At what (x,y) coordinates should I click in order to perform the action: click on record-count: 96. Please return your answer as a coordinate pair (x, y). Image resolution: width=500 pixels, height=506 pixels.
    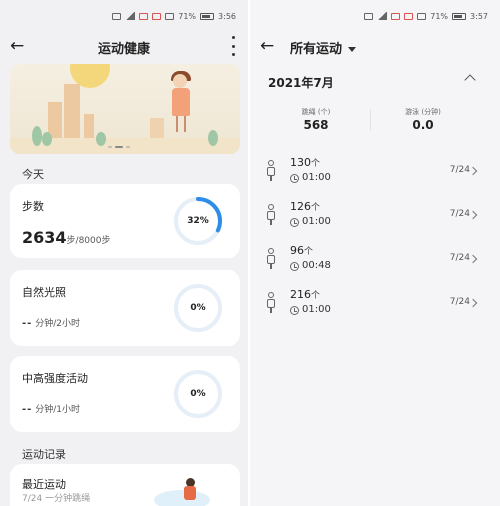
    Looking at the image, I should click on (297, 250).